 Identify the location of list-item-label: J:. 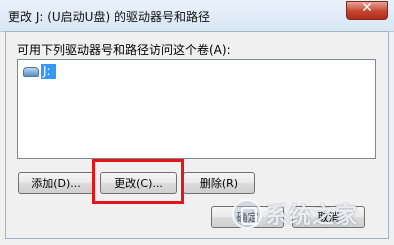
(48, 71).